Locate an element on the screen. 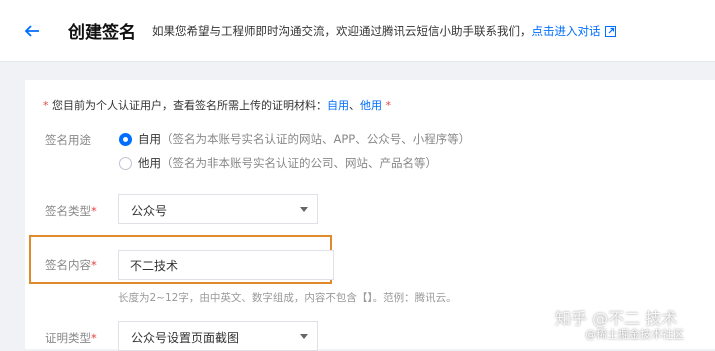  back-arrow-icon is located at coordinates (32, 31).